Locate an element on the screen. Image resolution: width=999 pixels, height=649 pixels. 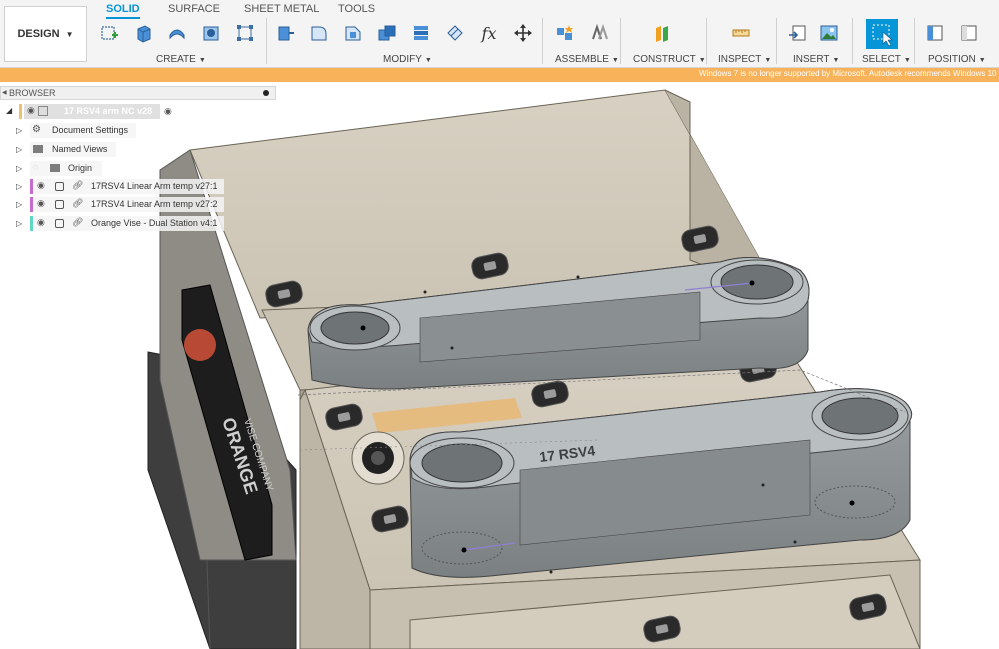
browser-item-orange-vise: ▷ ◉ 🔗︎ Orange Vise - Dual Station v4:1 is located at coordinates (115, 224).